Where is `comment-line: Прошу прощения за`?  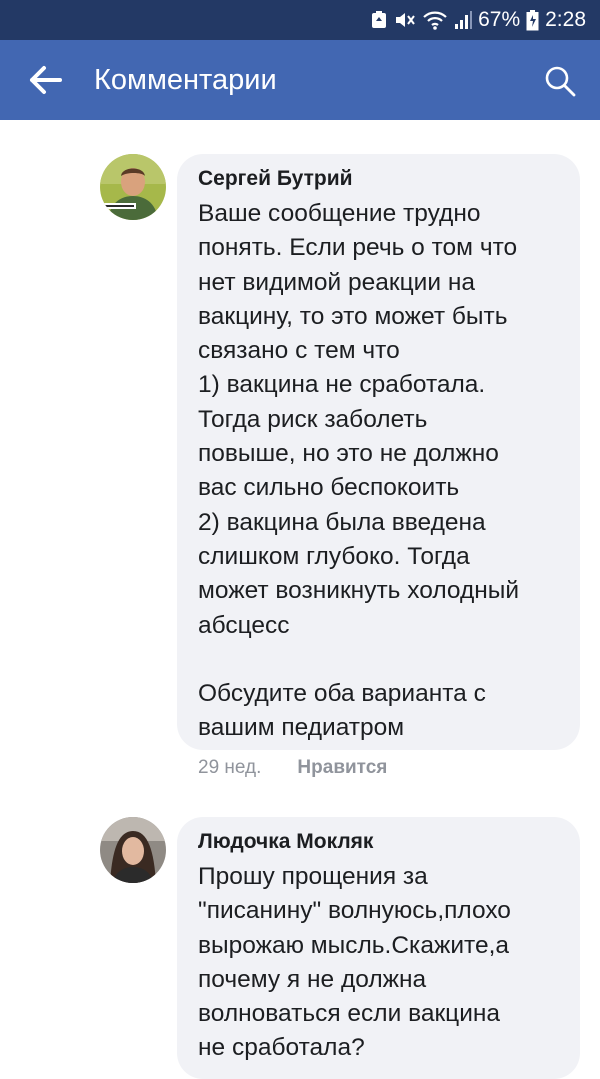 comment-line: Прошу прощения за is located at coordinates (313, 876).